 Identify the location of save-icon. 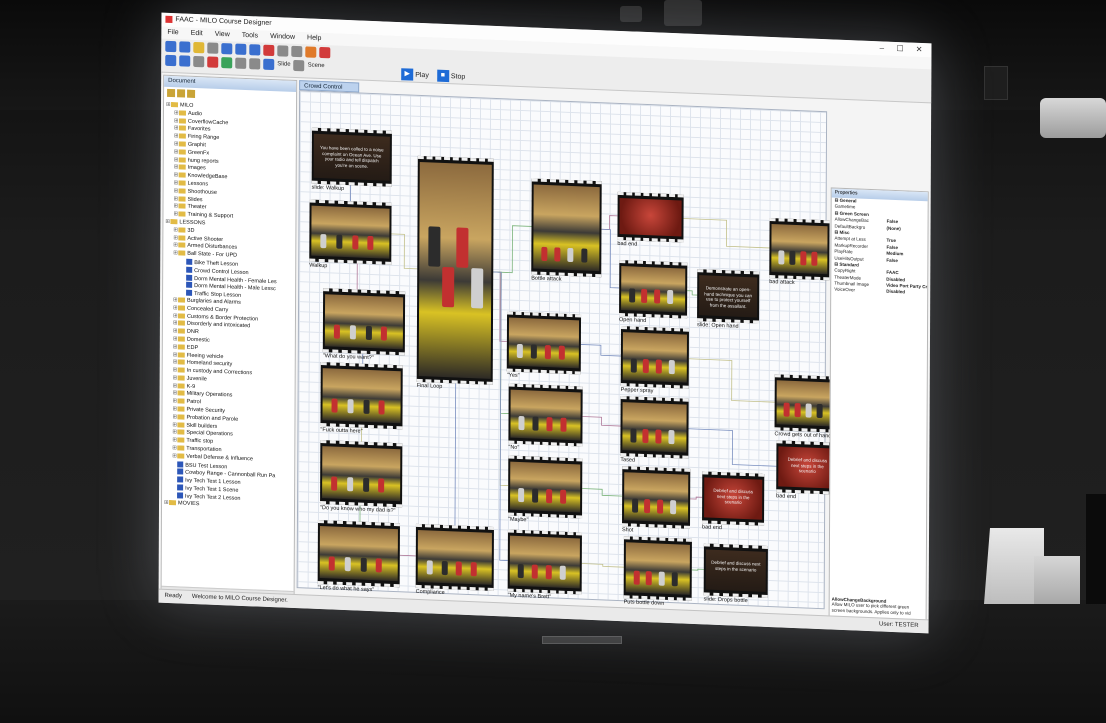
(213, 48).